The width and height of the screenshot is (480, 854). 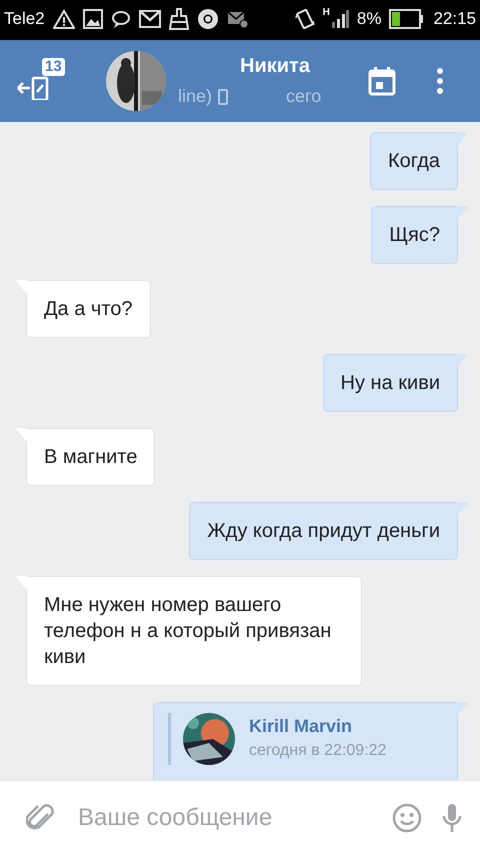 I want to click on clock: 22:15, so click(x=454, y=19).